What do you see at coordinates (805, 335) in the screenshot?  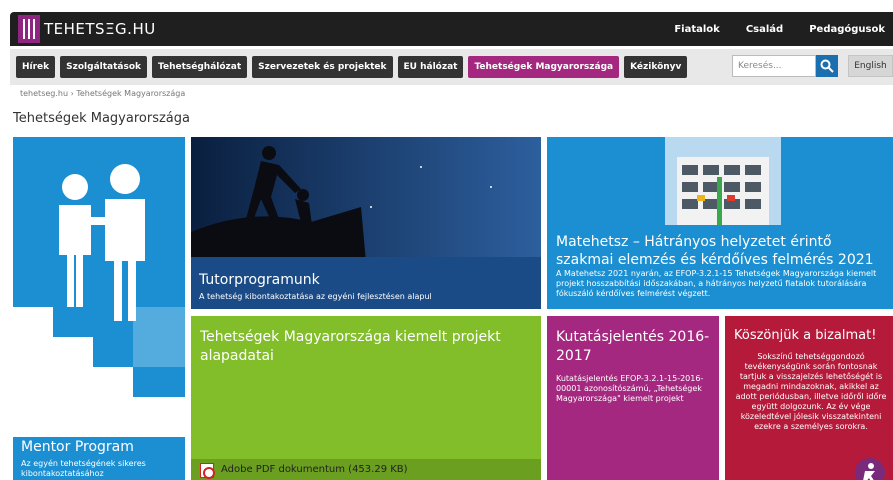 I see `thanks-title: Köszönjük a bizalmat!` at bounding box center [805, 335].